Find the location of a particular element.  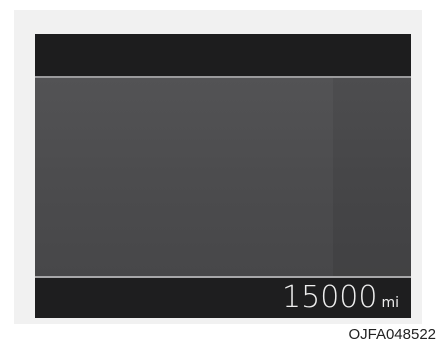

odometer-readout: 15000 mi is located at coordinates (340, 297).